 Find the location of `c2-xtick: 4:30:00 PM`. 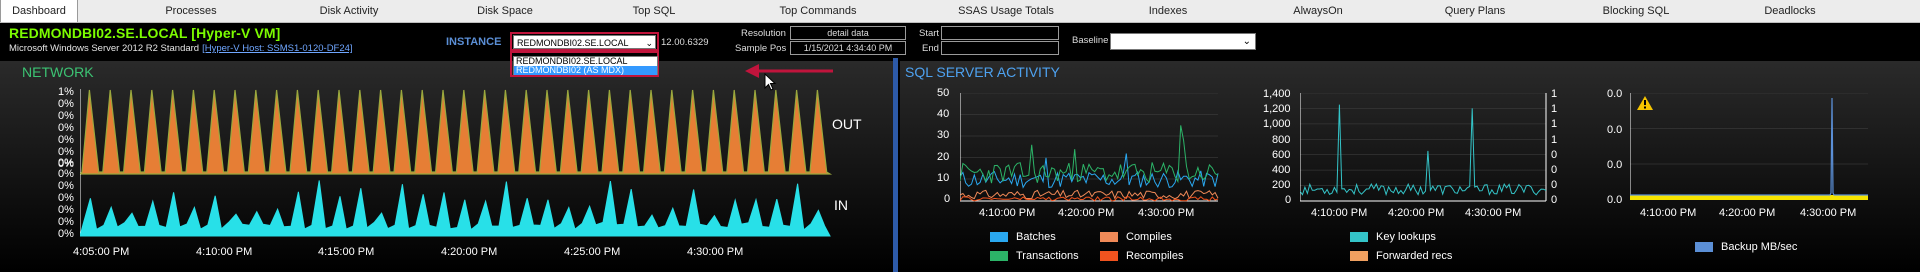

c2-xtick: 4:30:00 PM is located at coordinates (1493, 213).